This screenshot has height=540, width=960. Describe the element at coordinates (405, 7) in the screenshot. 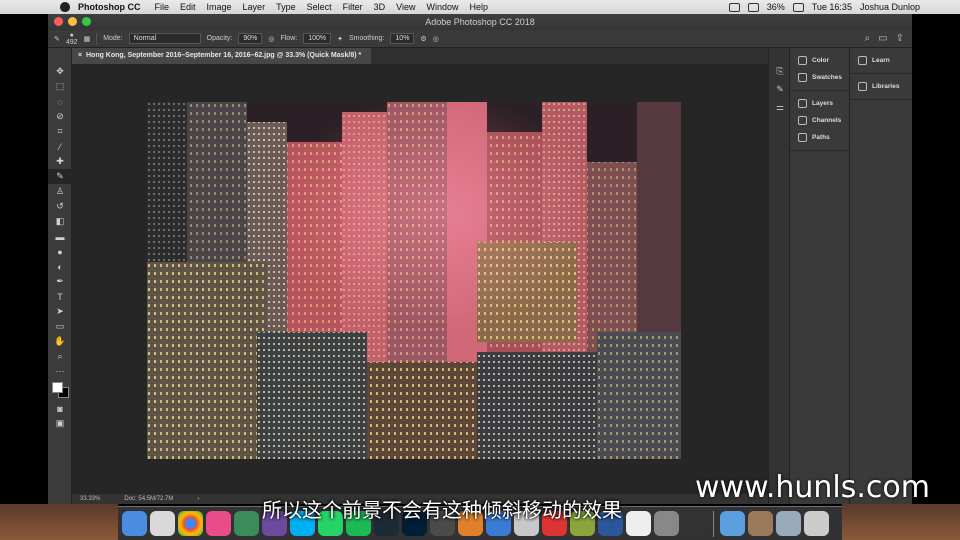

I see `menu-view: View` at that location.